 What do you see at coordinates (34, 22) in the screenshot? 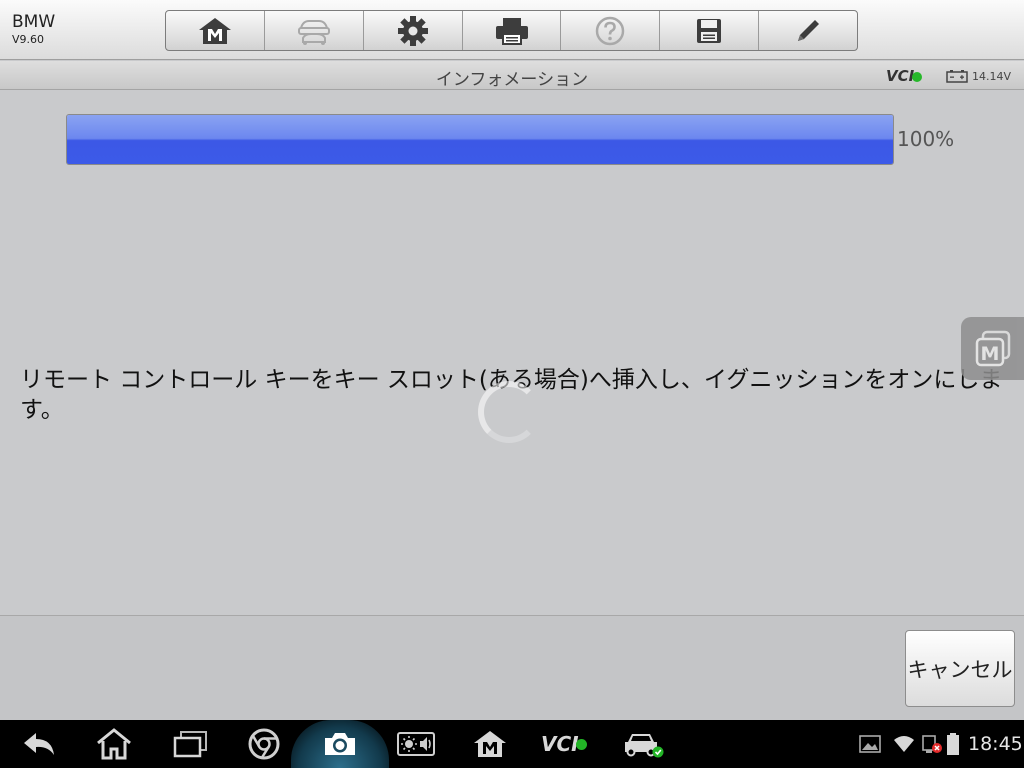
I see `brand-name: BMW` at bounding box center [34, 22].